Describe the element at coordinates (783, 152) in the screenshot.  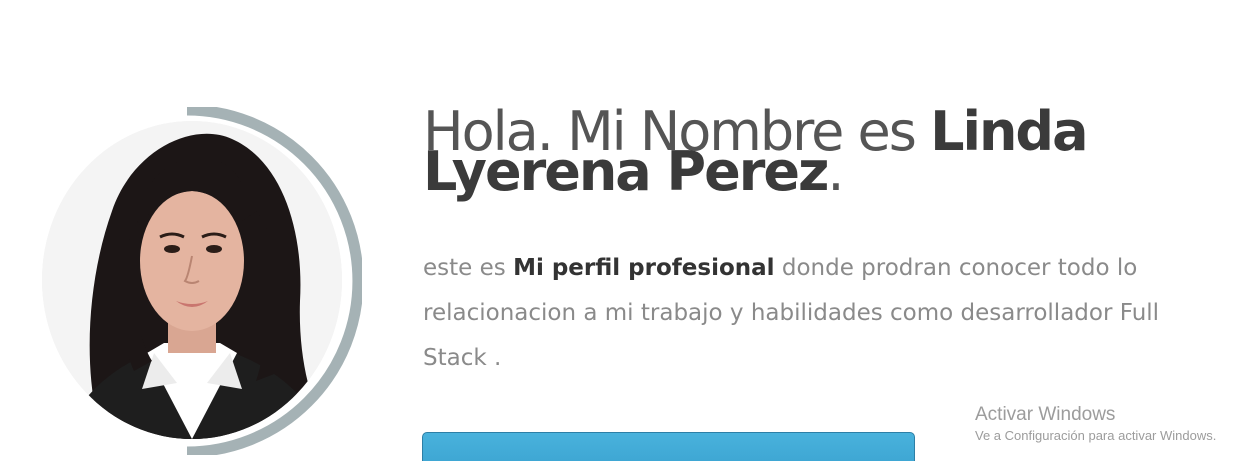
I see `page-title: Hola. Mi Nombre es Linda Lyerena Perez.` at that location.